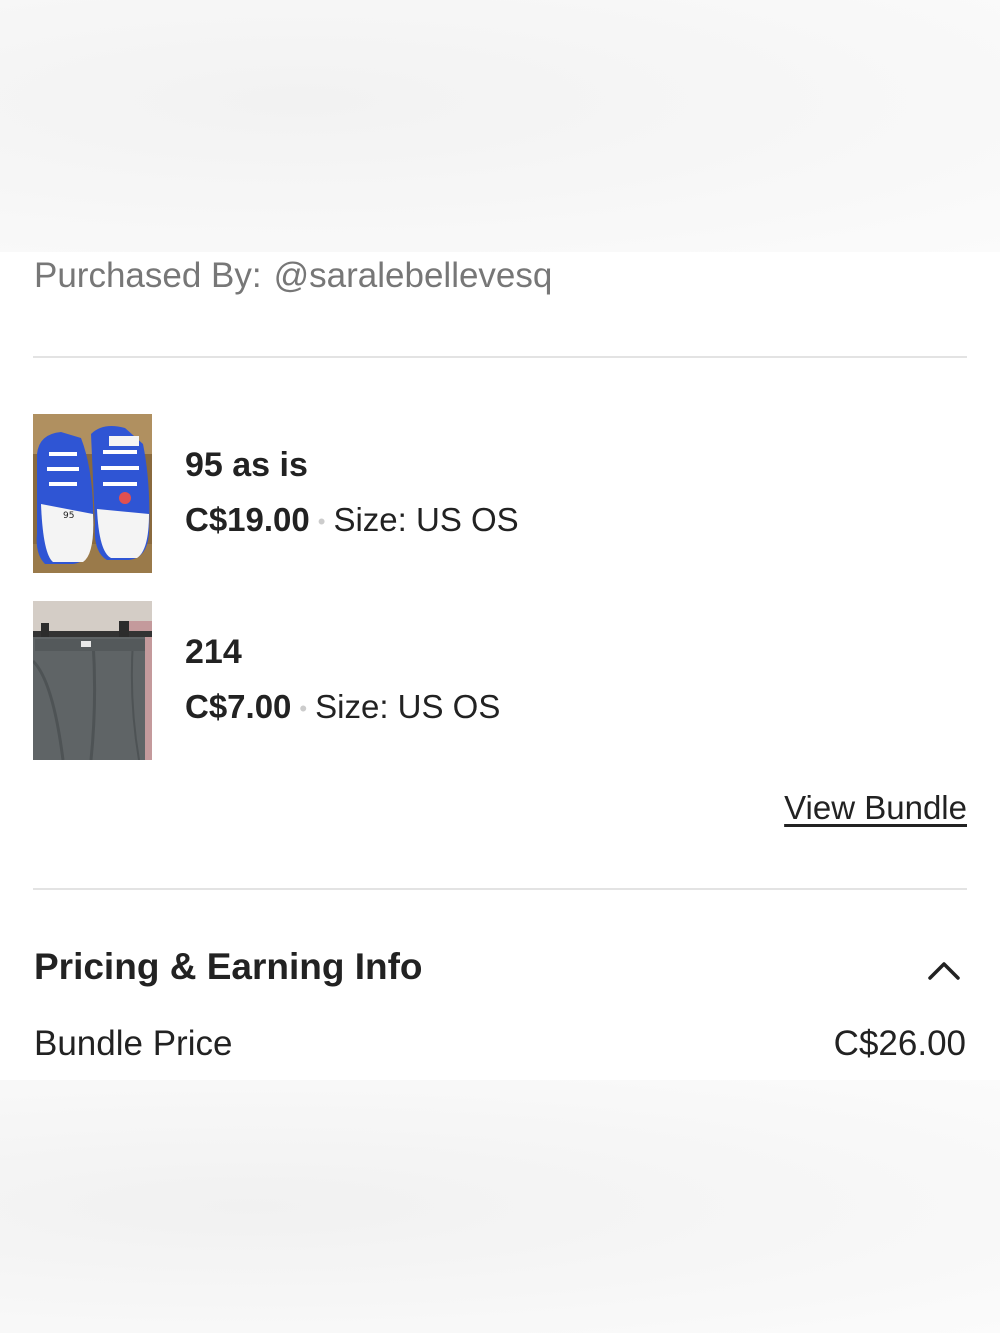 The width and height of the screenshot is (1000, 1333). Describe the element at coordinates (228, 967) in the screenshot. I see `pricing-section-title: Pricing & Earning Info` at that location.